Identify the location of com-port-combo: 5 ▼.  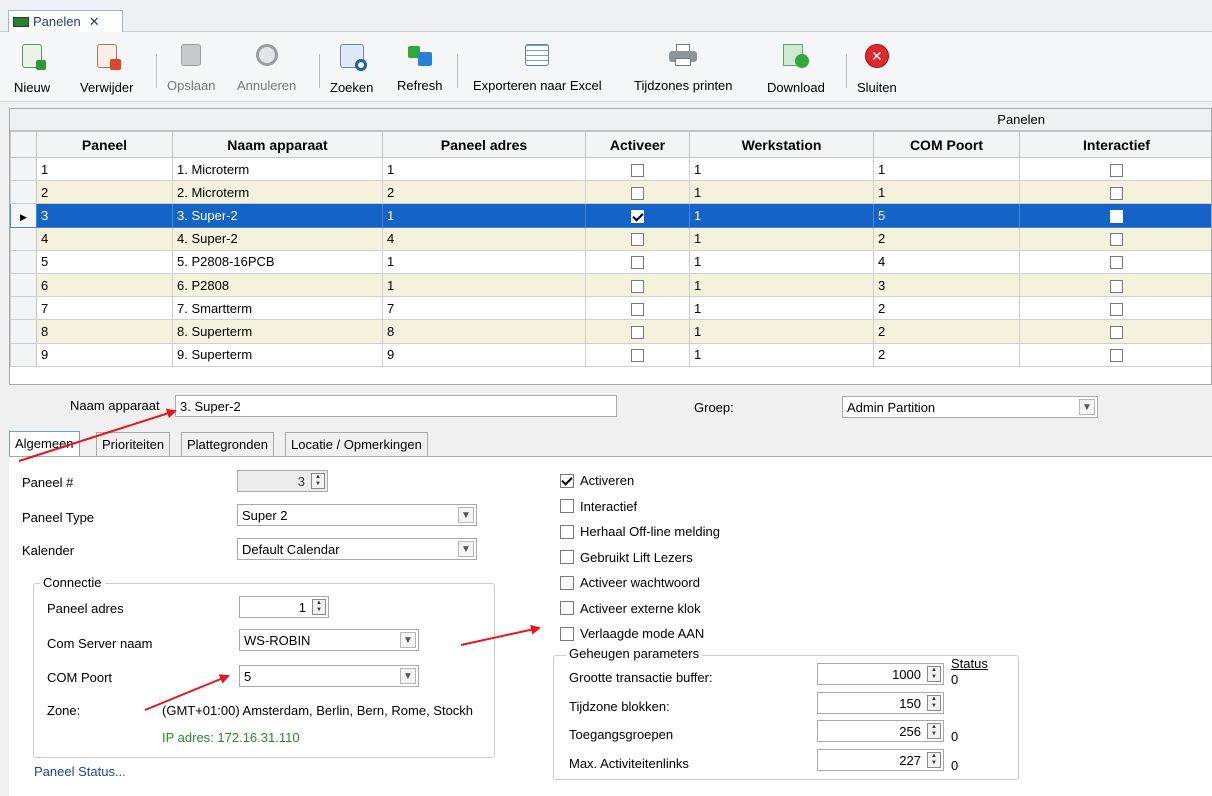
(329, 676).